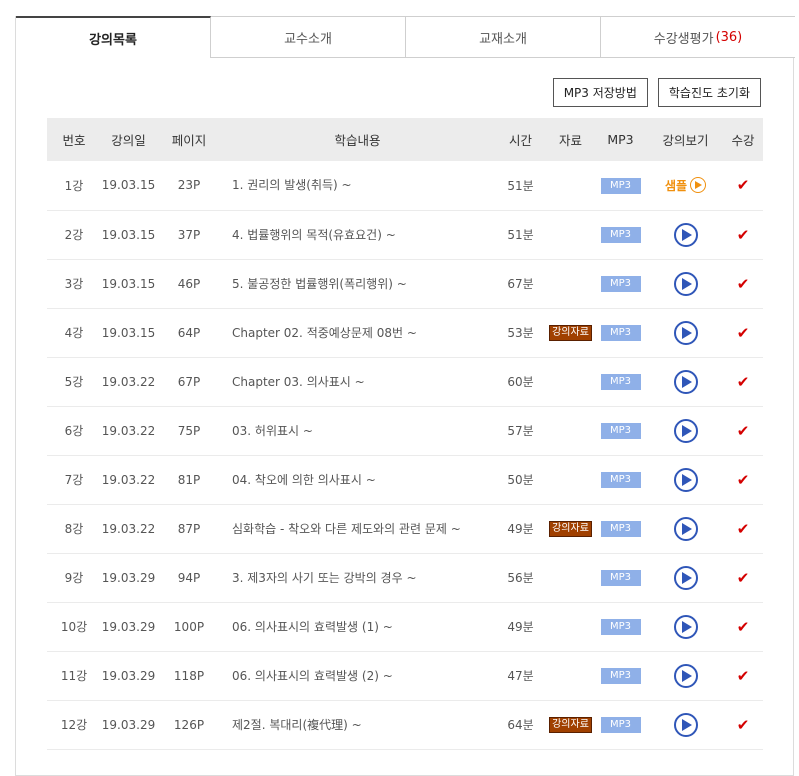 The height and width of the screenshot is (776, 799). Describe the element at coordinates (357, 431) in the screenshot. I see `lecture-content: 03. 허위표시 ~` at that location.